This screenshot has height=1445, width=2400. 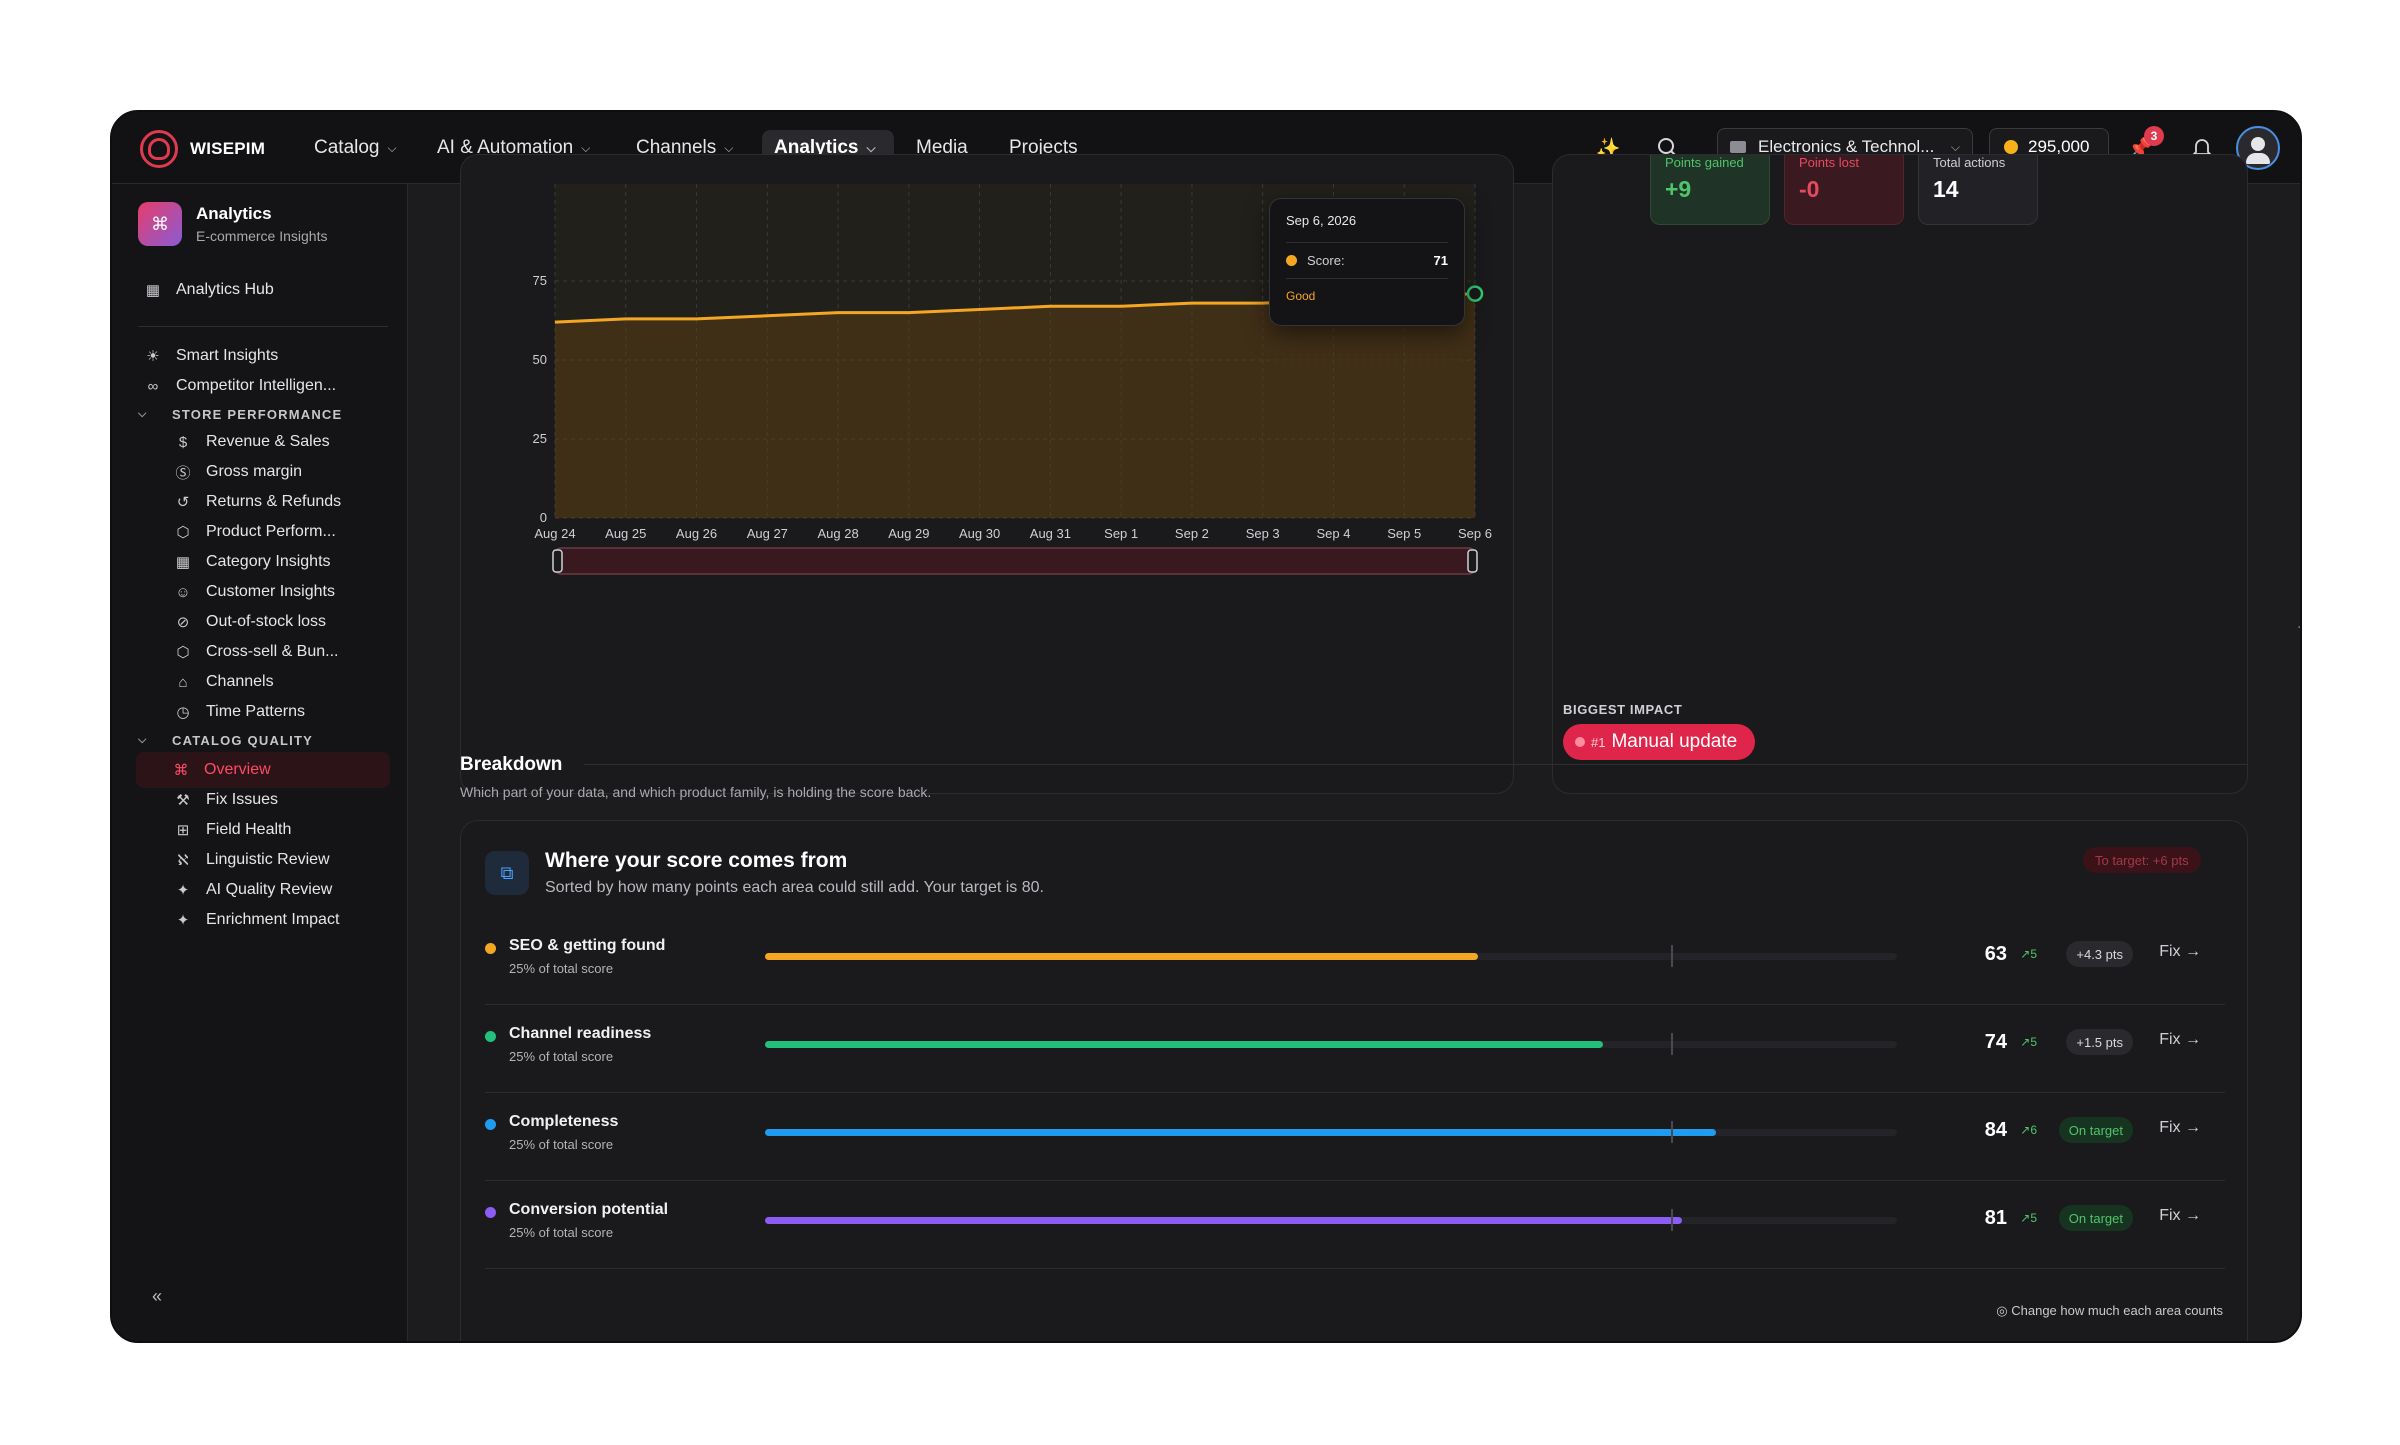 I want to click on sidebar-item-label: Analytics Hub, so click(x=225, y=289).